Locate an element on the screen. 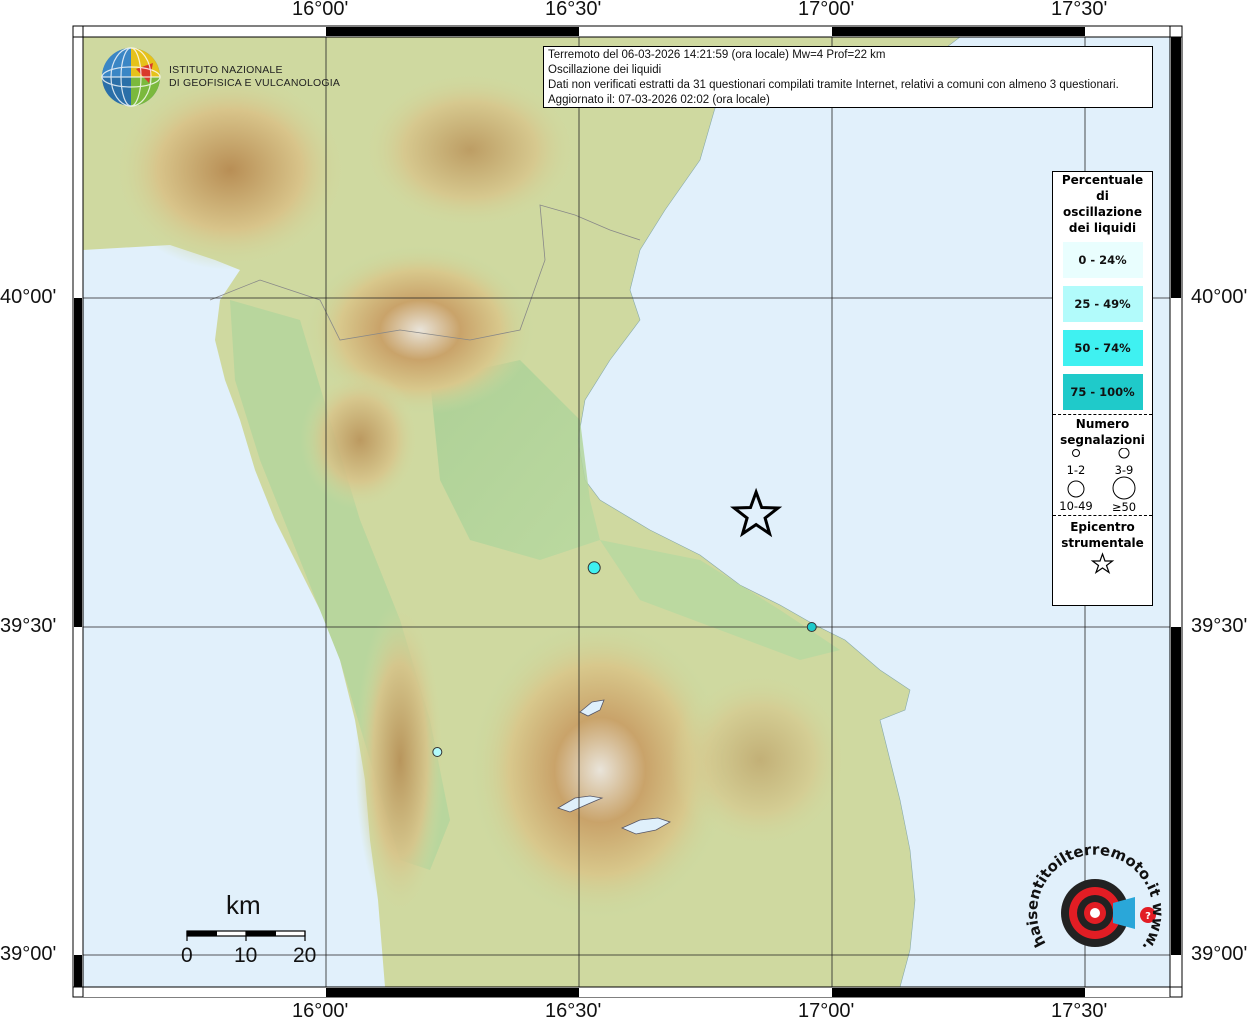 Image resolution: width=1255 pixels, height=1024 pixels. lat-label-right-39-00: 39°00' is located at coordinates (1219, 954).